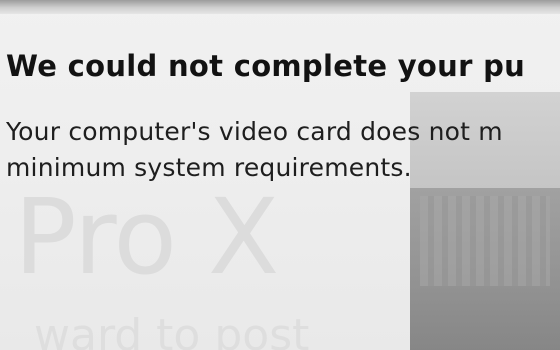  I want to click on dialog-message-line-2: minimum system requirements., so click(209, 167).